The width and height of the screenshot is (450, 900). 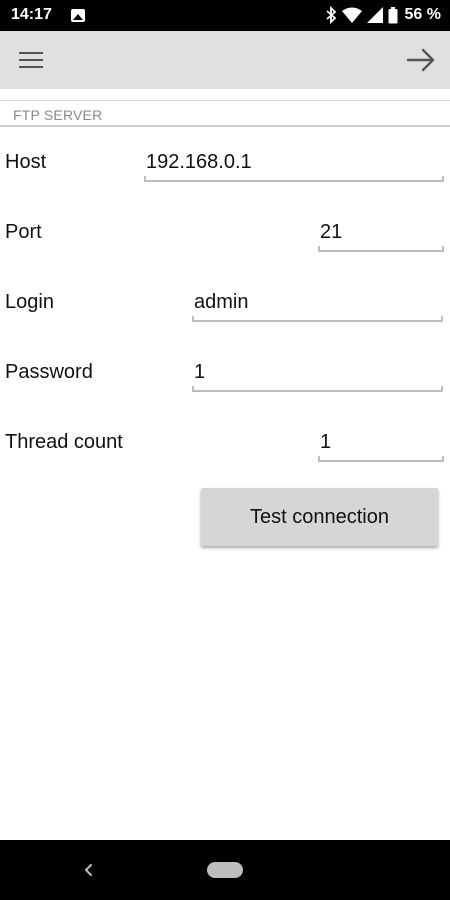 What do you see at coordinates (317, 389) in the screenshot?
I see `password-underline` at bounding box center [317, 389].